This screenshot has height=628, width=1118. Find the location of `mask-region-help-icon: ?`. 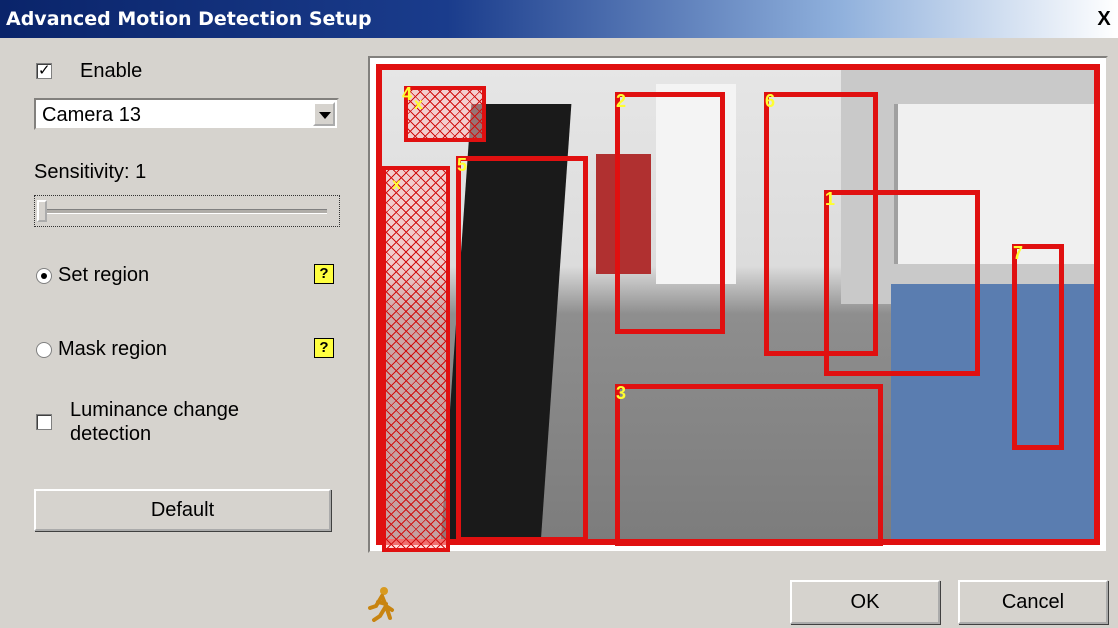

mask-region-help-icon: ? is located at coordinates (324, 348).